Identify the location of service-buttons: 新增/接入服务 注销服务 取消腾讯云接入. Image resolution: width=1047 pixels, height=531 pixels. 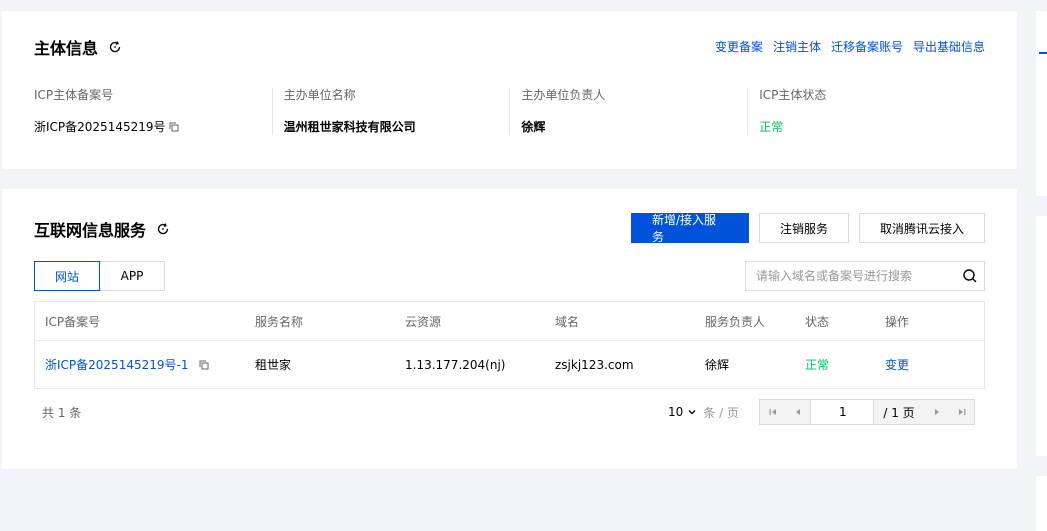
(808, 228).